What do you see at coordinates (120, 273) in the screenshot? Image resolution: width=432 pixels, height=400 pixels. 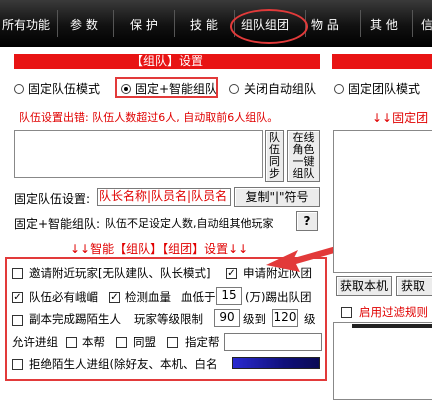 I see `invite-nearby-label: 邀请附近玩家[无队建队、队长模式]` at bounding box center [120, 273].